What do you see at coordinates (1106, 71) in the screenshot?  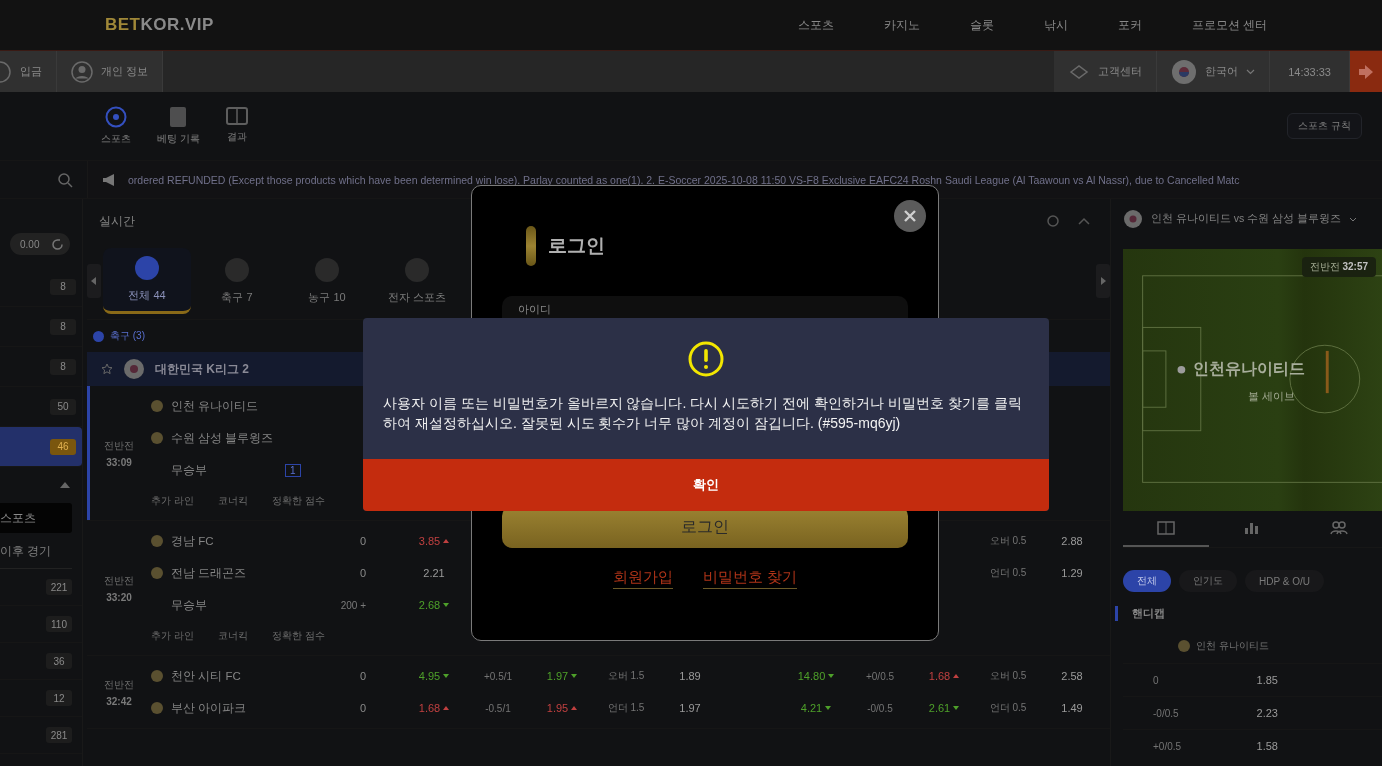 I see `support-button: 고객센터` at bounding box center [1106, 71].